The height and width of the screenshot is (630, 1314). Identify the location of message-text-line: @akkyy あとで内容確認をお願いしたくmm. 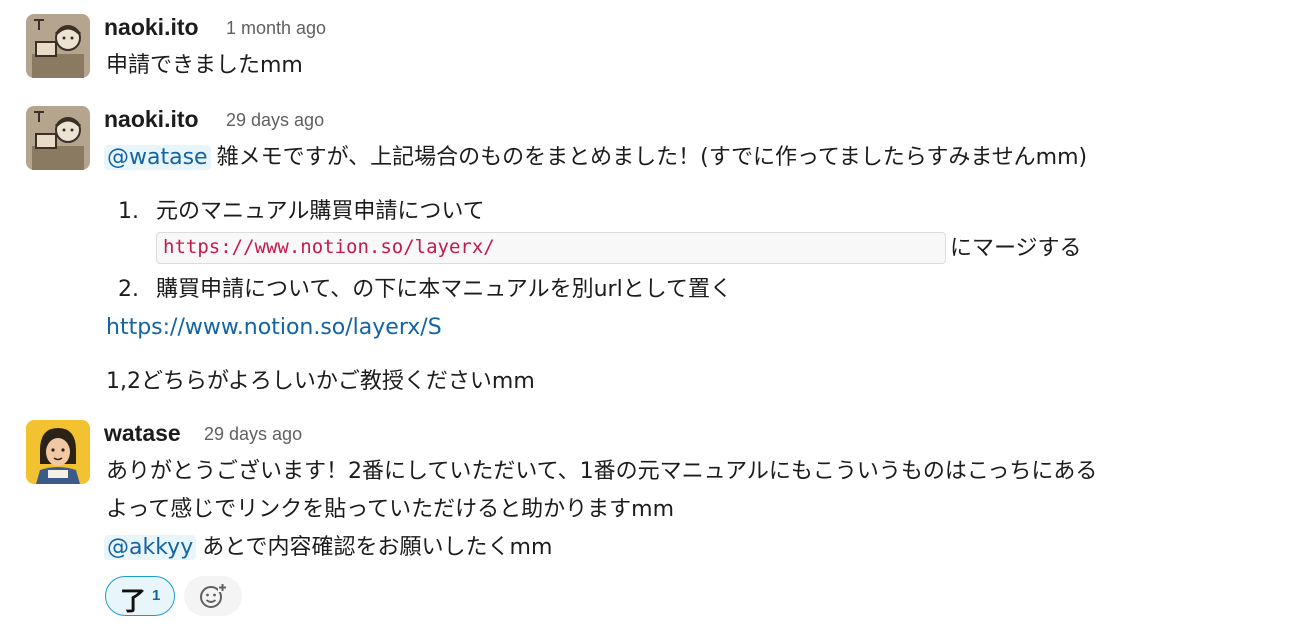
(328, 548).